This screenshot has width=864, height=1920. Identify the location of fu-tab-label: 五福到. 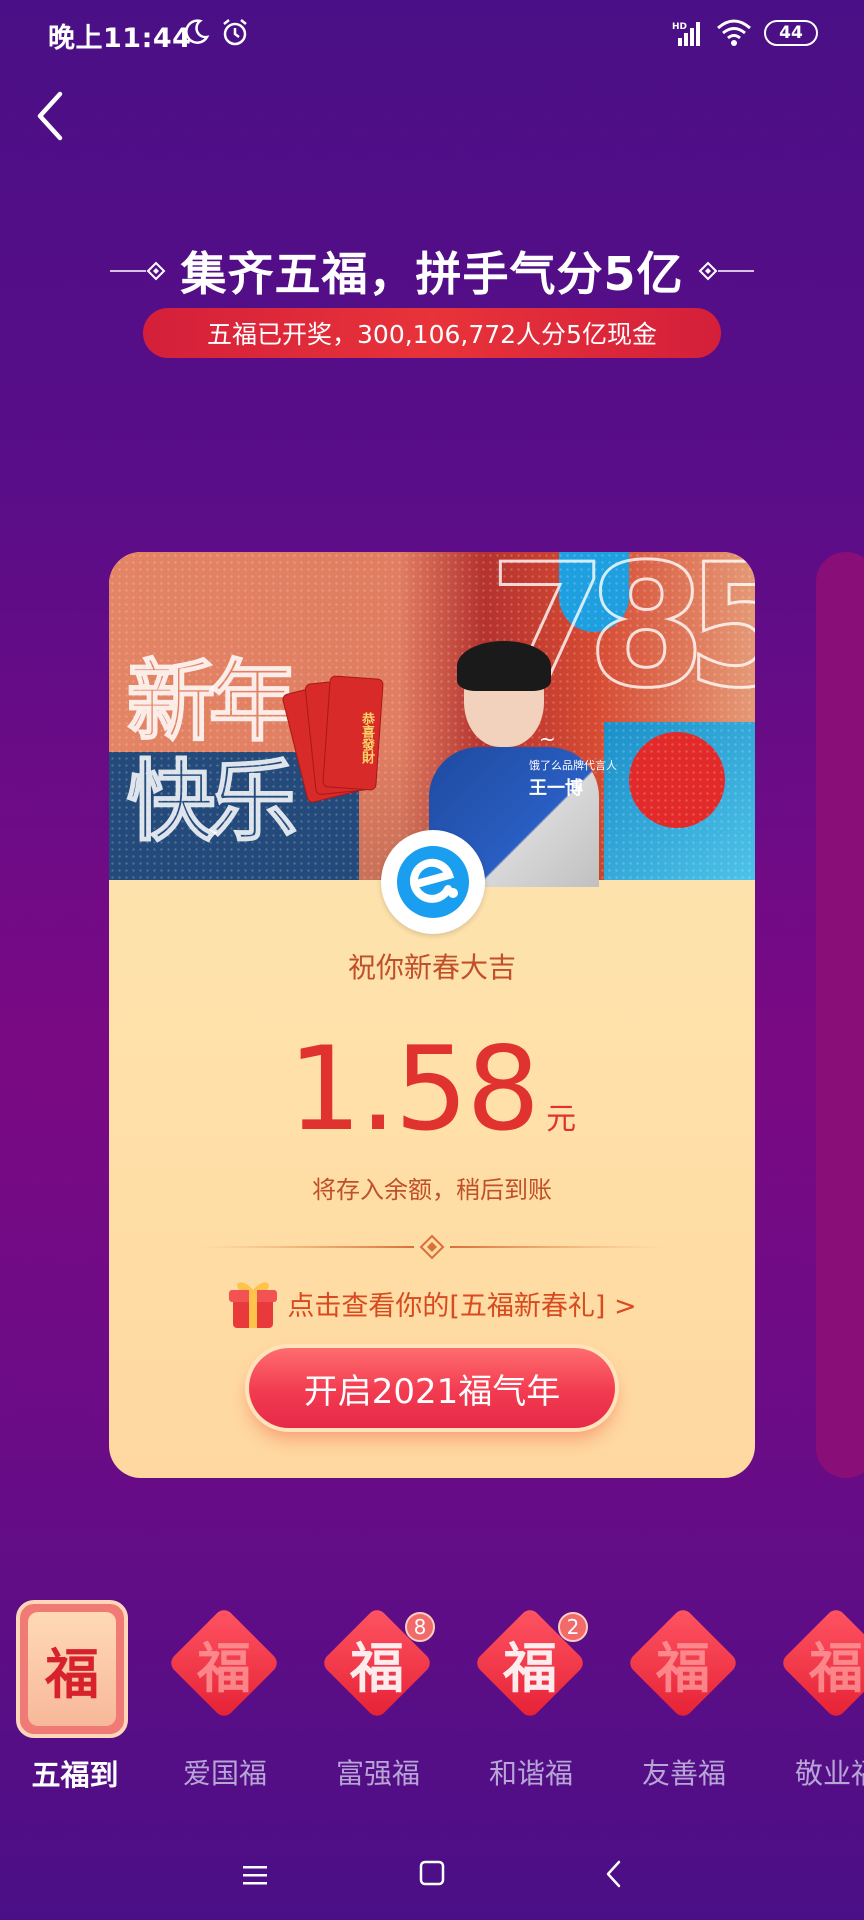
(75, 1775).